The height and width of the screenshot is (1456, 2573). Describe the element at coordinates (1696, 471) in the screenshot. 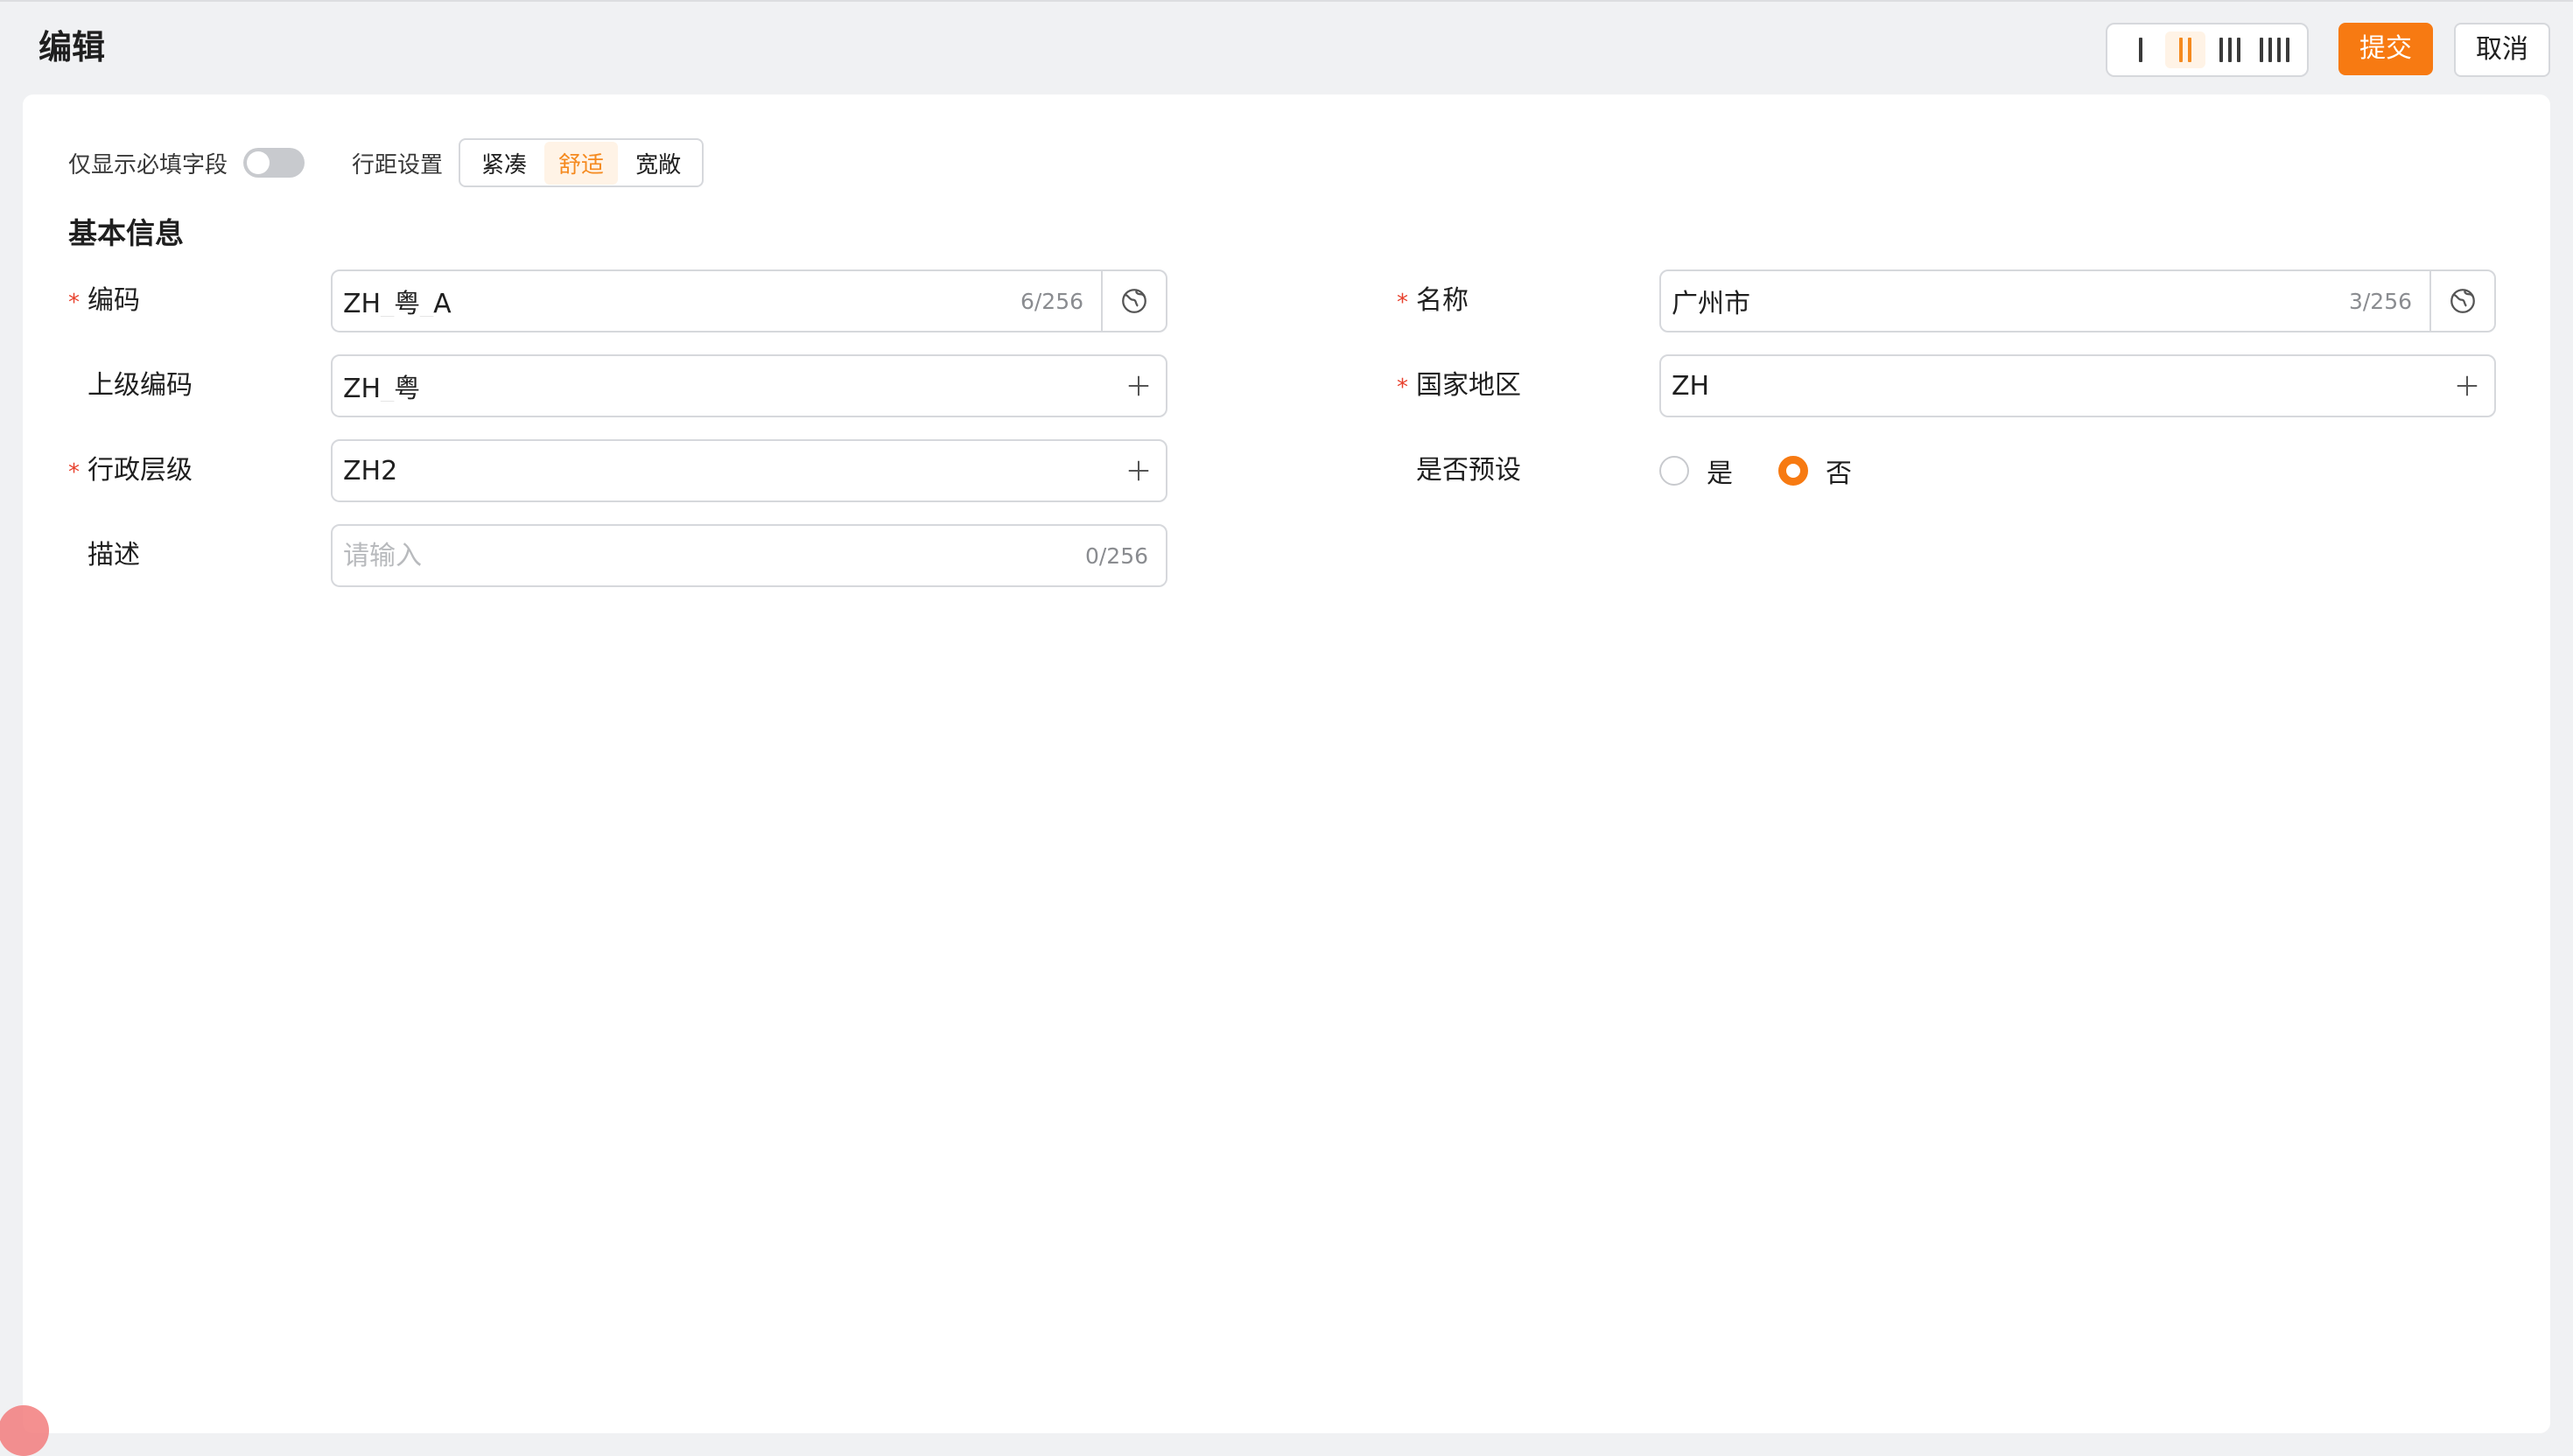

I see `radio-option-yes: 是` at that location.